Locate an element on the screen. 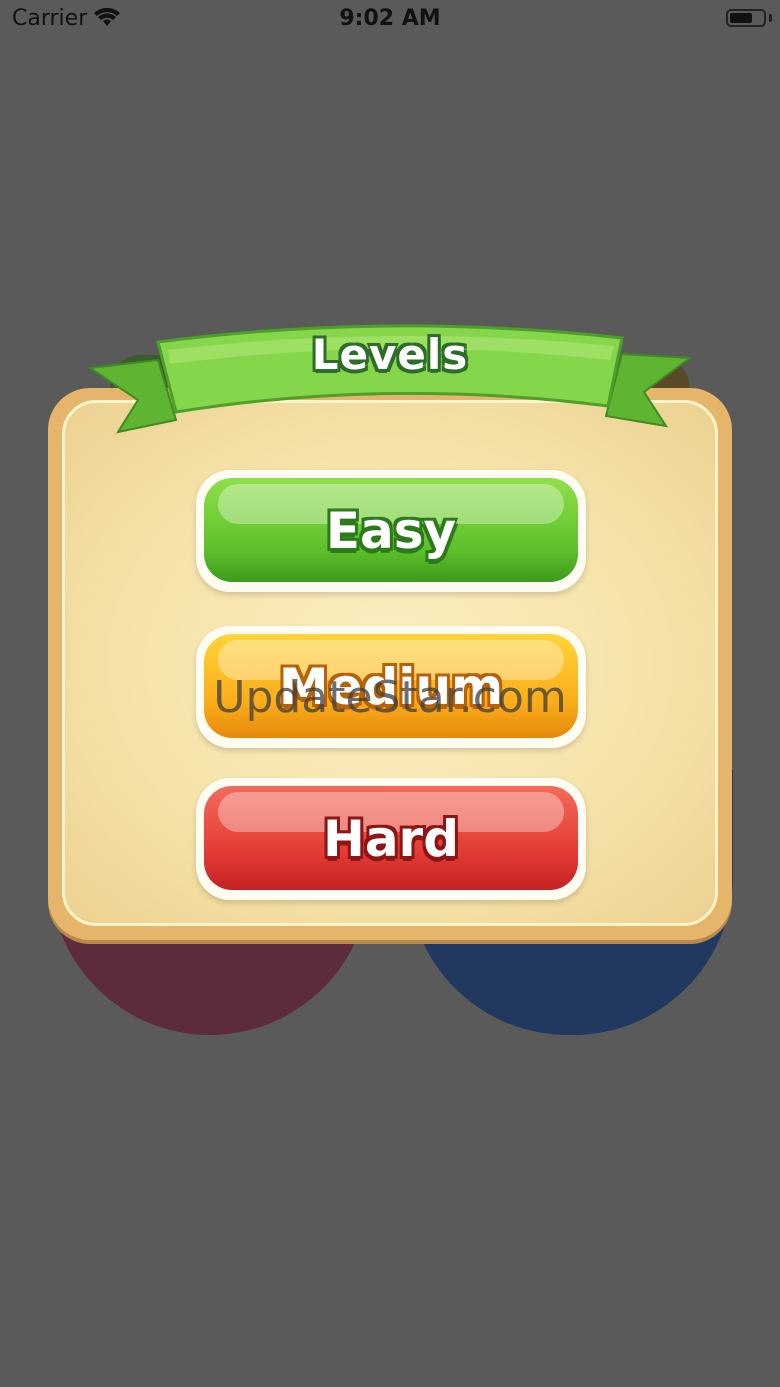 This screenshot has height=1387, width=780. hard-button-label: Hard is located at coordinates (391, 839).